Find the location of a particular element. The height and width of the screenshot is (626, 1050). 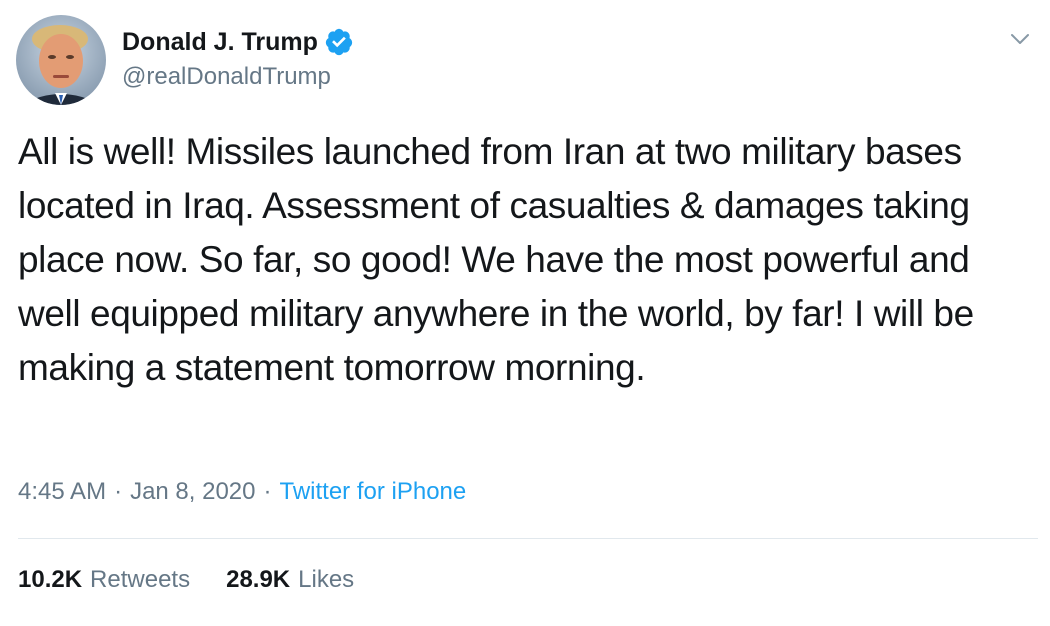

profile-avatar is located at coordinates (61, 60).